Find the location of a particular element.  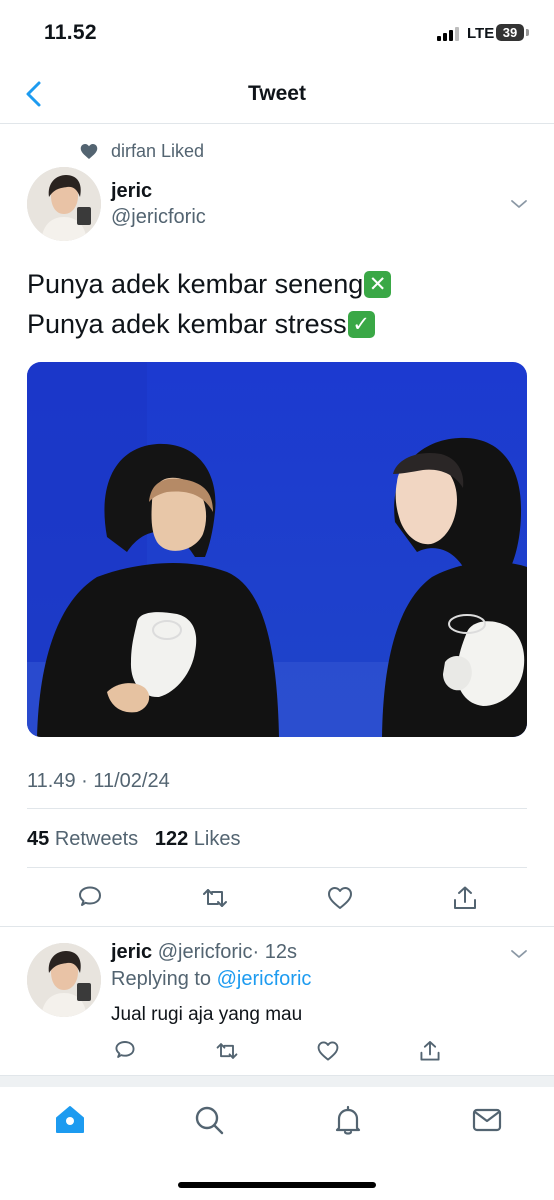

replying-to-label: Replying to is located at coordinates (161, 979).